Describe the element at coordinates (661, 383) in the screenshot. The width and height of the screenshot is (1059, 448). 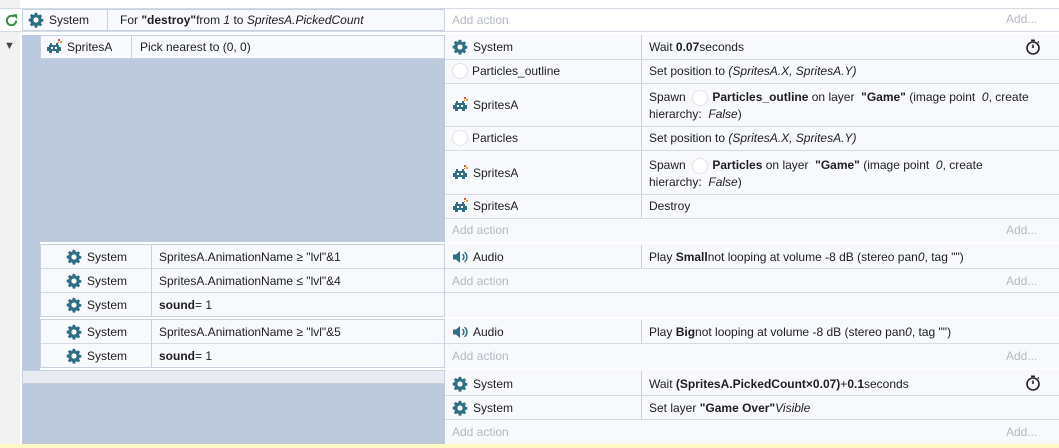
I see `text-part: Wait` at that location.